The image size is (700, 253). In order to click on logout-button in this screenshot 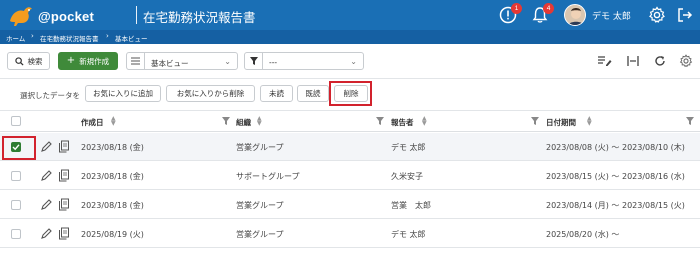, I will do `click(685, 15)`.